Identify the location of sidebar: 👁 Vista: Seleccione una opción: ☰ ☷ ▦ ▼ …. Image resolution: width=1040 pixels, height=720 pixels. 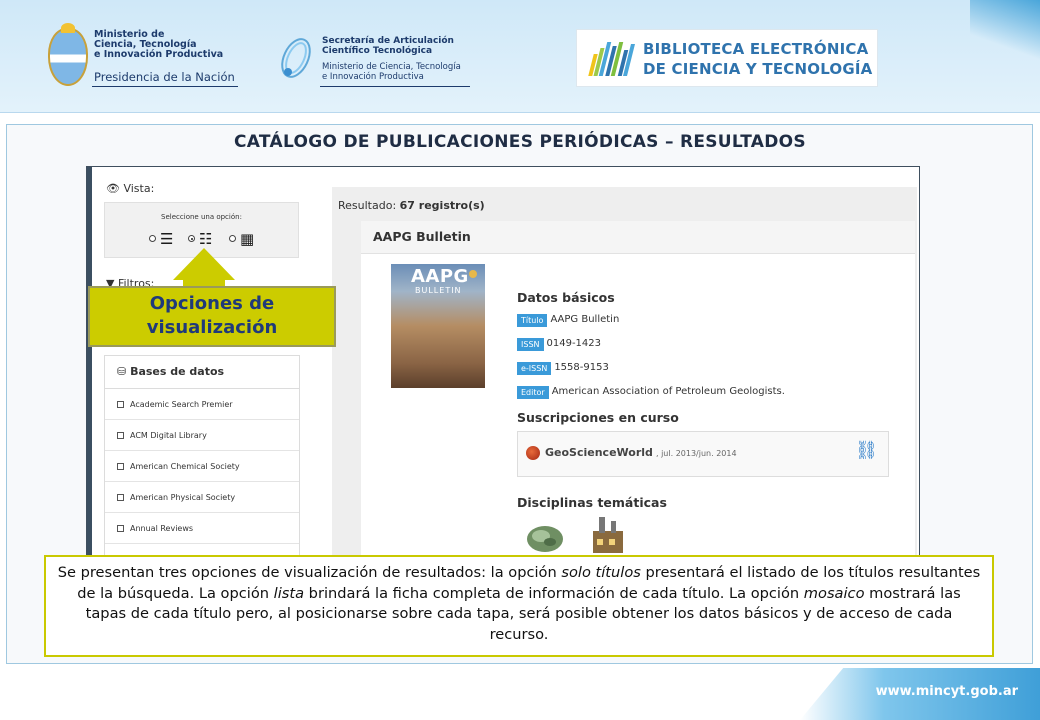
(206, 362).